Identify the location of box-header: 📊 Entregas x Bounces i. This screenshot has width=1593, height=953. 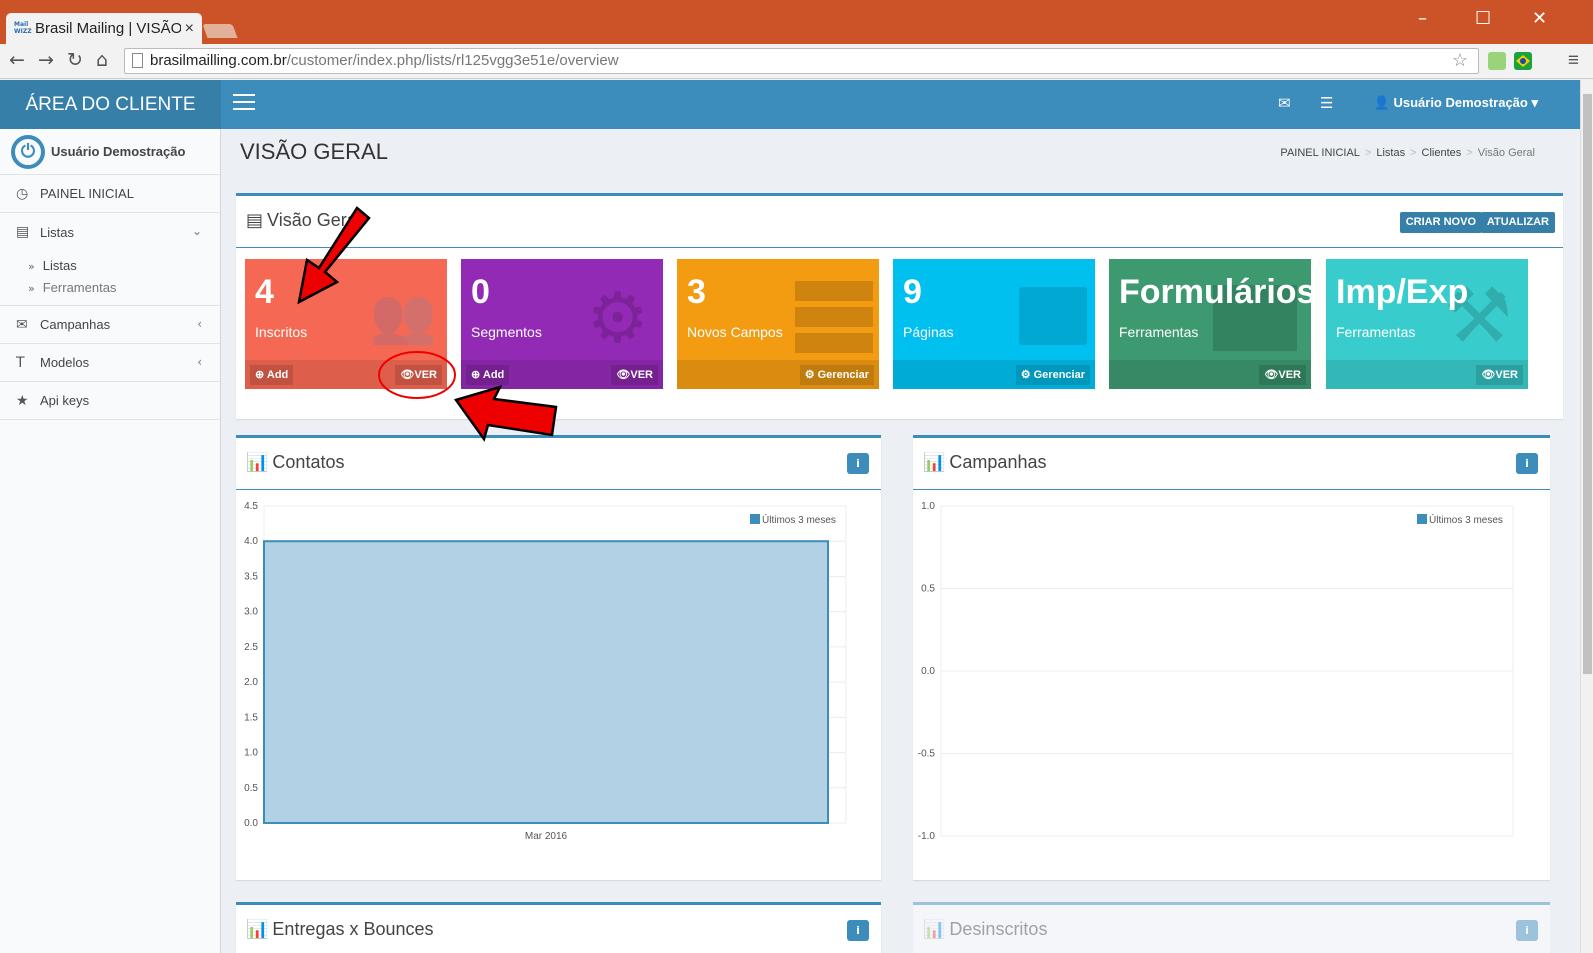
(558, 929).